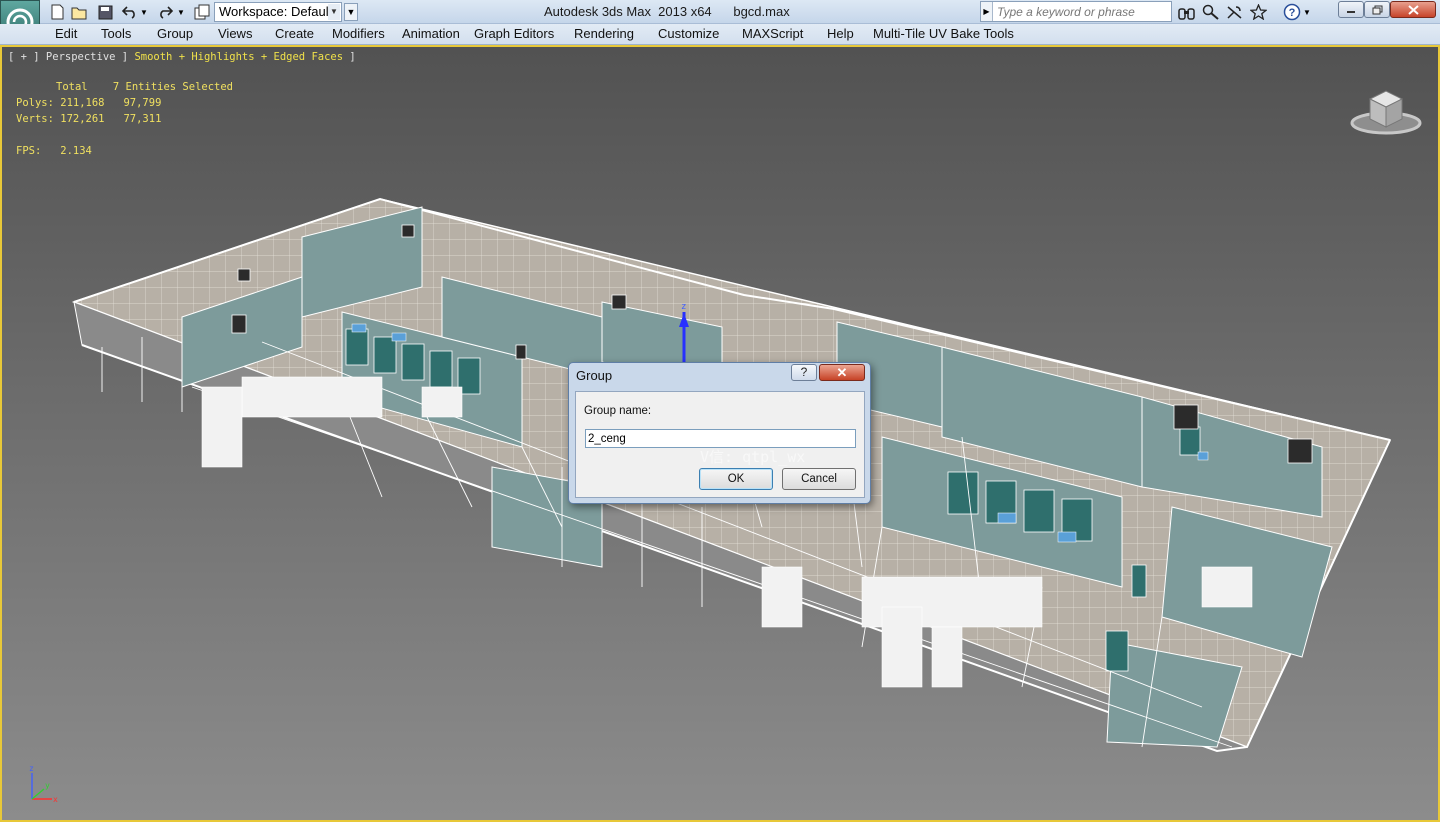 The width and height of the screenshot is (1440, 822). Describe the element at coordinates (235, 33) in the screenshot. I see `menu-views: Views` at that location.